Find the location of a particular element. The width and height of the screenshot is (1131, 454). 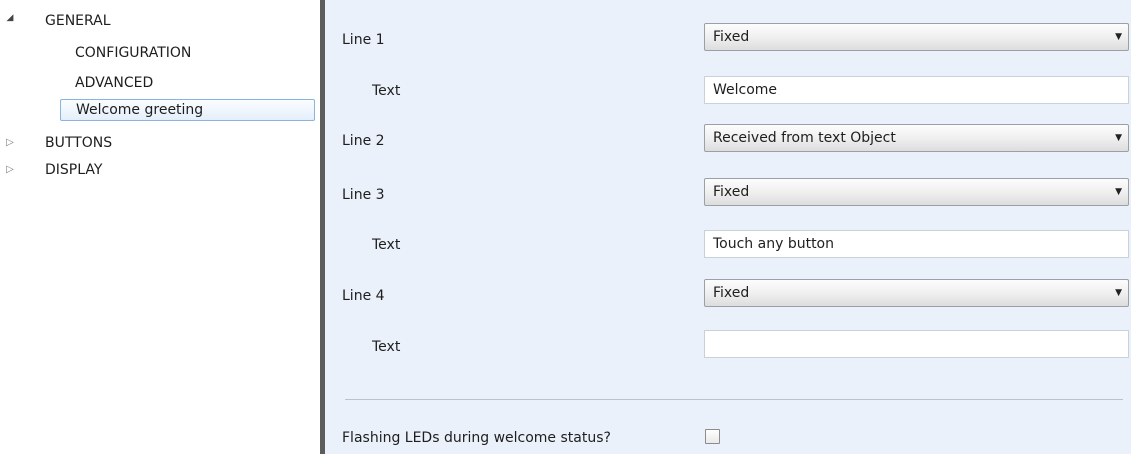

line2-label: Line 2 is located at coordinates (363, 141).